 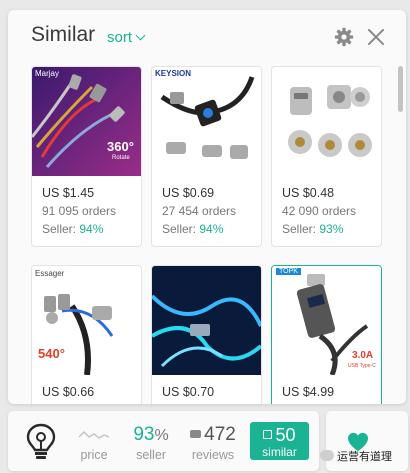 What do you see at coordinates (268, 434) in the screenshot?
I see `copy-icon` at bounding box center [268, 434].